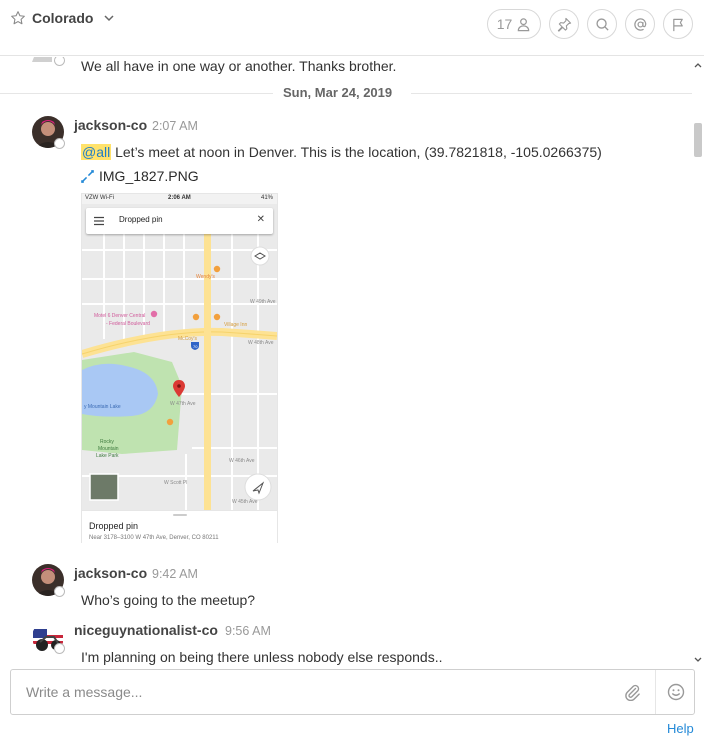 The image size is (704, 738). Describe the element at coordinates (632, 692) in the screenshot. I see `paperclip-icon` at that location.